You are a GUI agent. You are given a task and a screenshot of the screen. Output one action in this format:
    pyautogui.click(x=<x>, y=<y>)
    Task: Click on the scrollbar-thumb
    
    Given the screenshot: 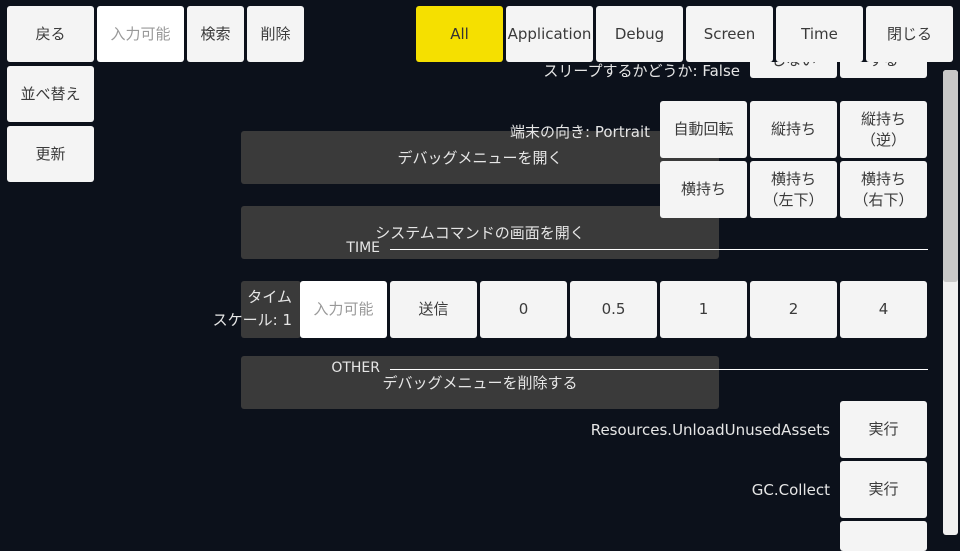 What is the action you would take?
    pyautogui.click(x=950, y=176)
    